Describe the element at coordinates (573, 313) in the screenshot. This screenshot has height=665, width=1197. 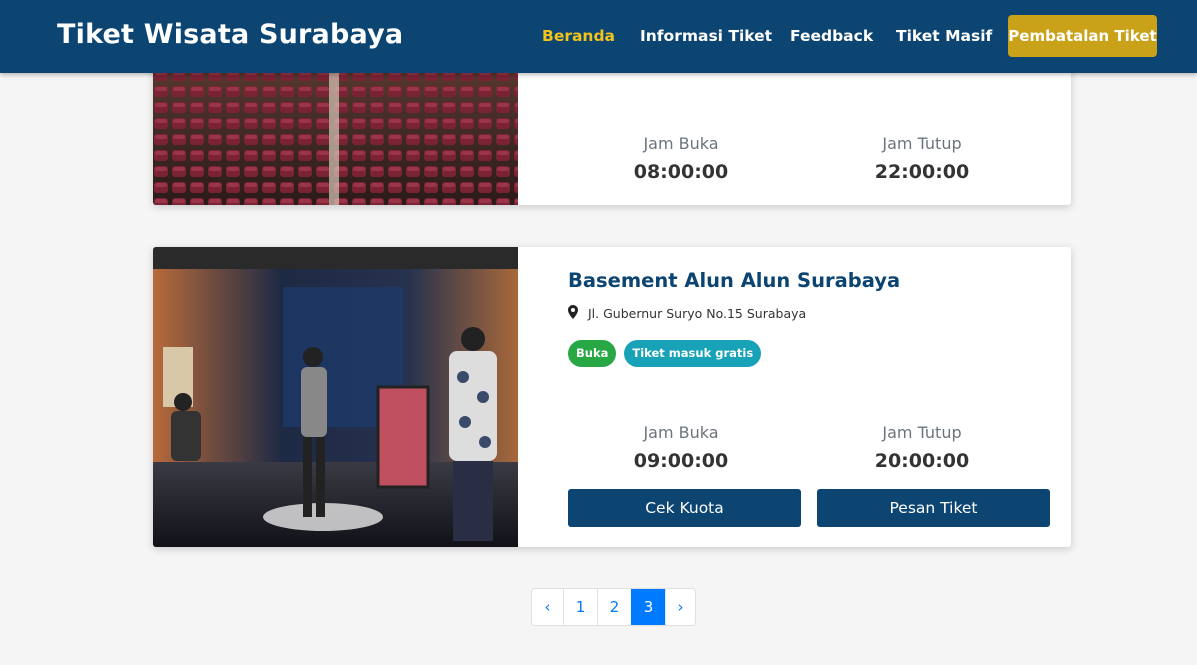
I see `map-marker-icon` at that location.